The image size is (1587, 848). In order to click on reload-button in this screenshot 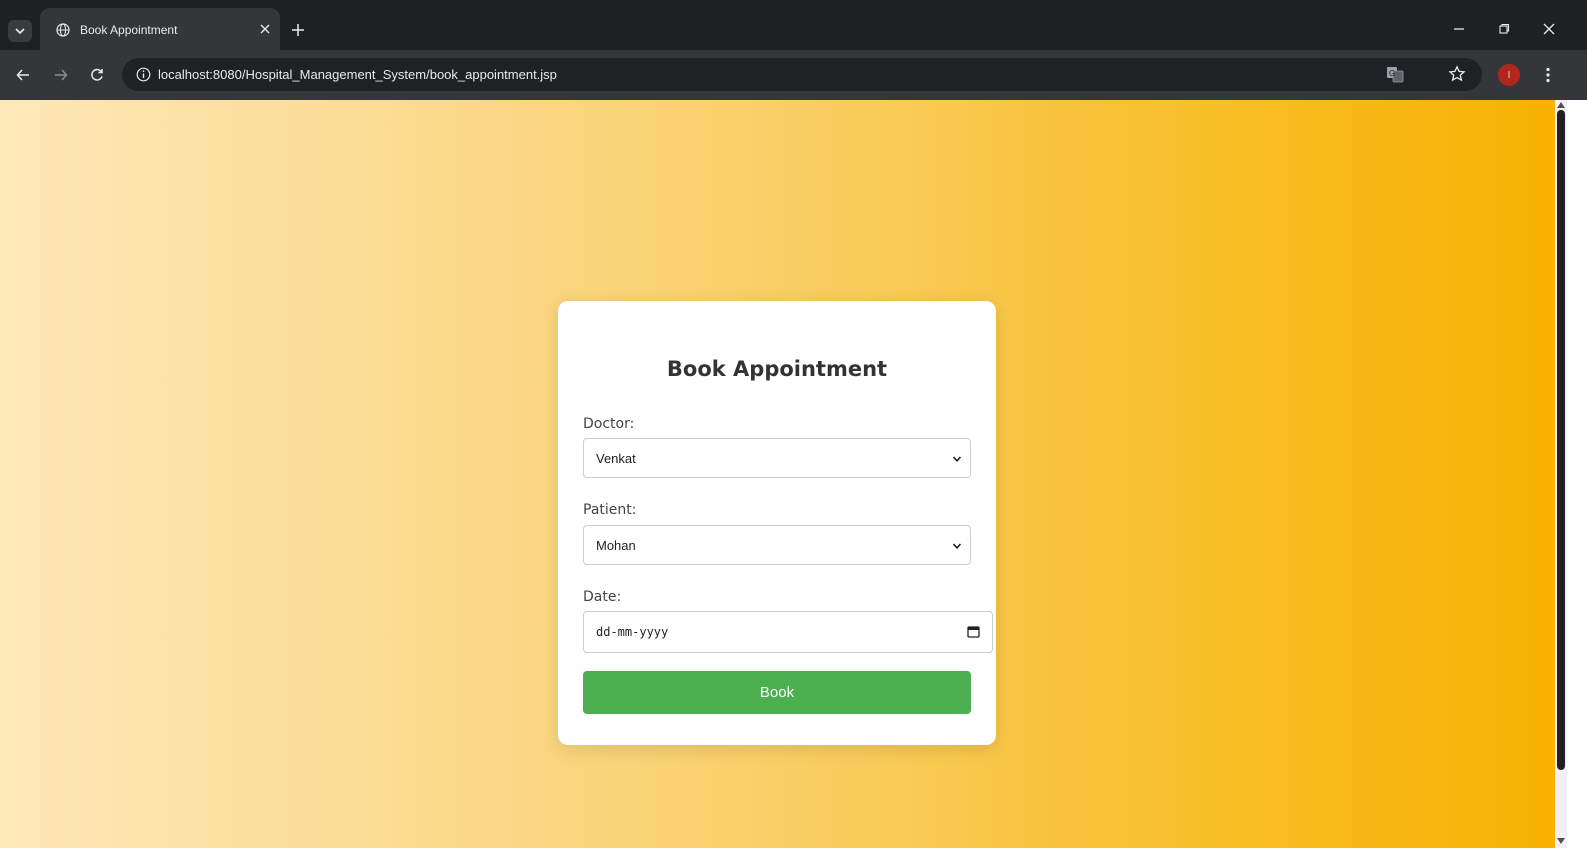, I will do `click(97, 75)`.